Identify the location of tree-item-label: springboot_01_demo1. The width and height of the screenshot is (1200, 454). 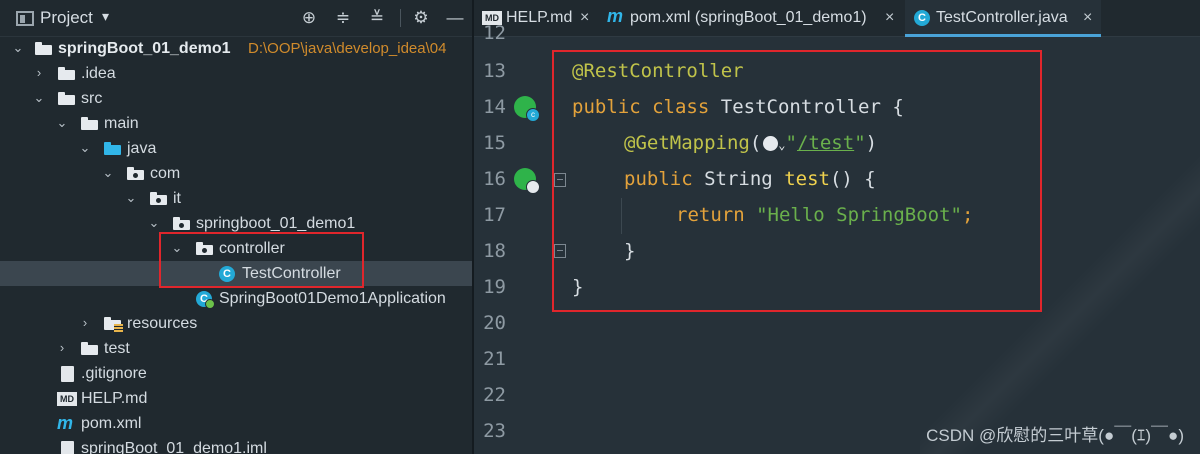
(276, 223).